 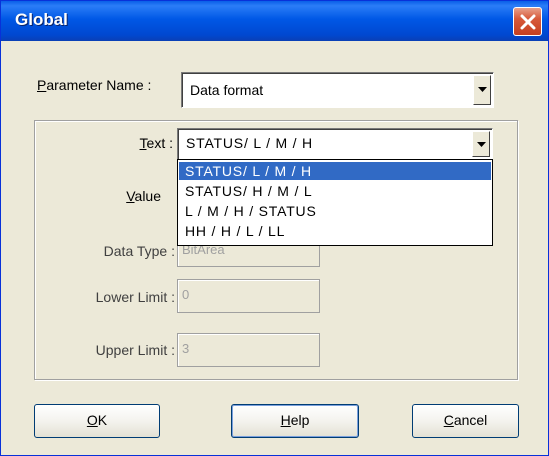 What do you see at coordinates (335, 191) in the screenshot?
I see `dropdown-option: STATUS/ H / M / L` at bounding box center [335, 191].